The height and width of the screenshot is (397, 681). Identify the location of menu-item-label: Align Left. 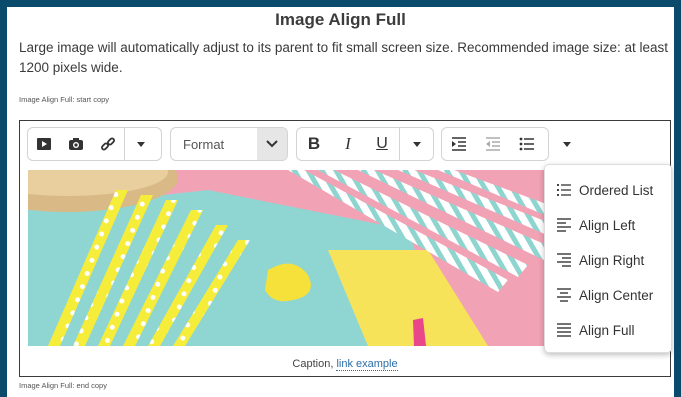
(607, 225).